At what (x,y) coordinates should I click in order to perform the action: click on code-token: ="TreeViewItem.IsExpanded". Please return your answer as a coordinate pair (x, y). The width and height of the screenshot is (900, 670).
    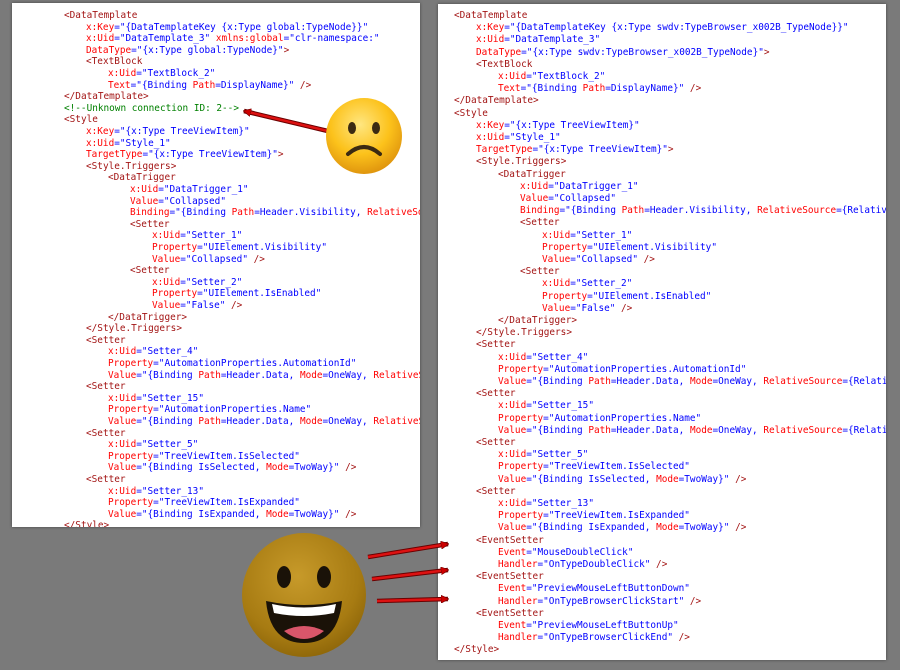
    Looking at the image, I should click on (616, 516).